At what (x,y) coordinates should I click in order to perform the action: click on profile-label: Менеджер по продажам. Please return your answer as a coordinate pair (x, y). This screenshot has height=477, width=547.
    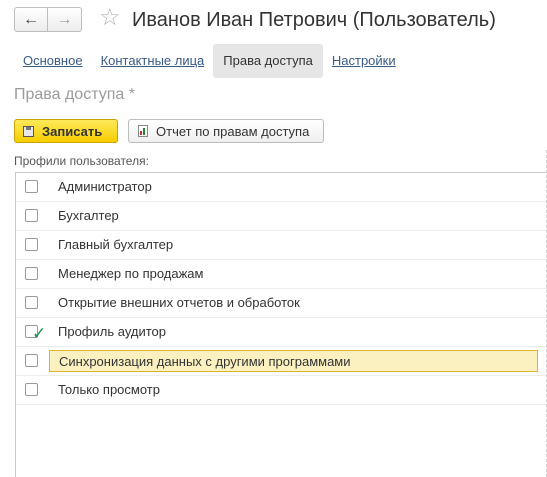
    Looking at the image, I should click on (131, 273).